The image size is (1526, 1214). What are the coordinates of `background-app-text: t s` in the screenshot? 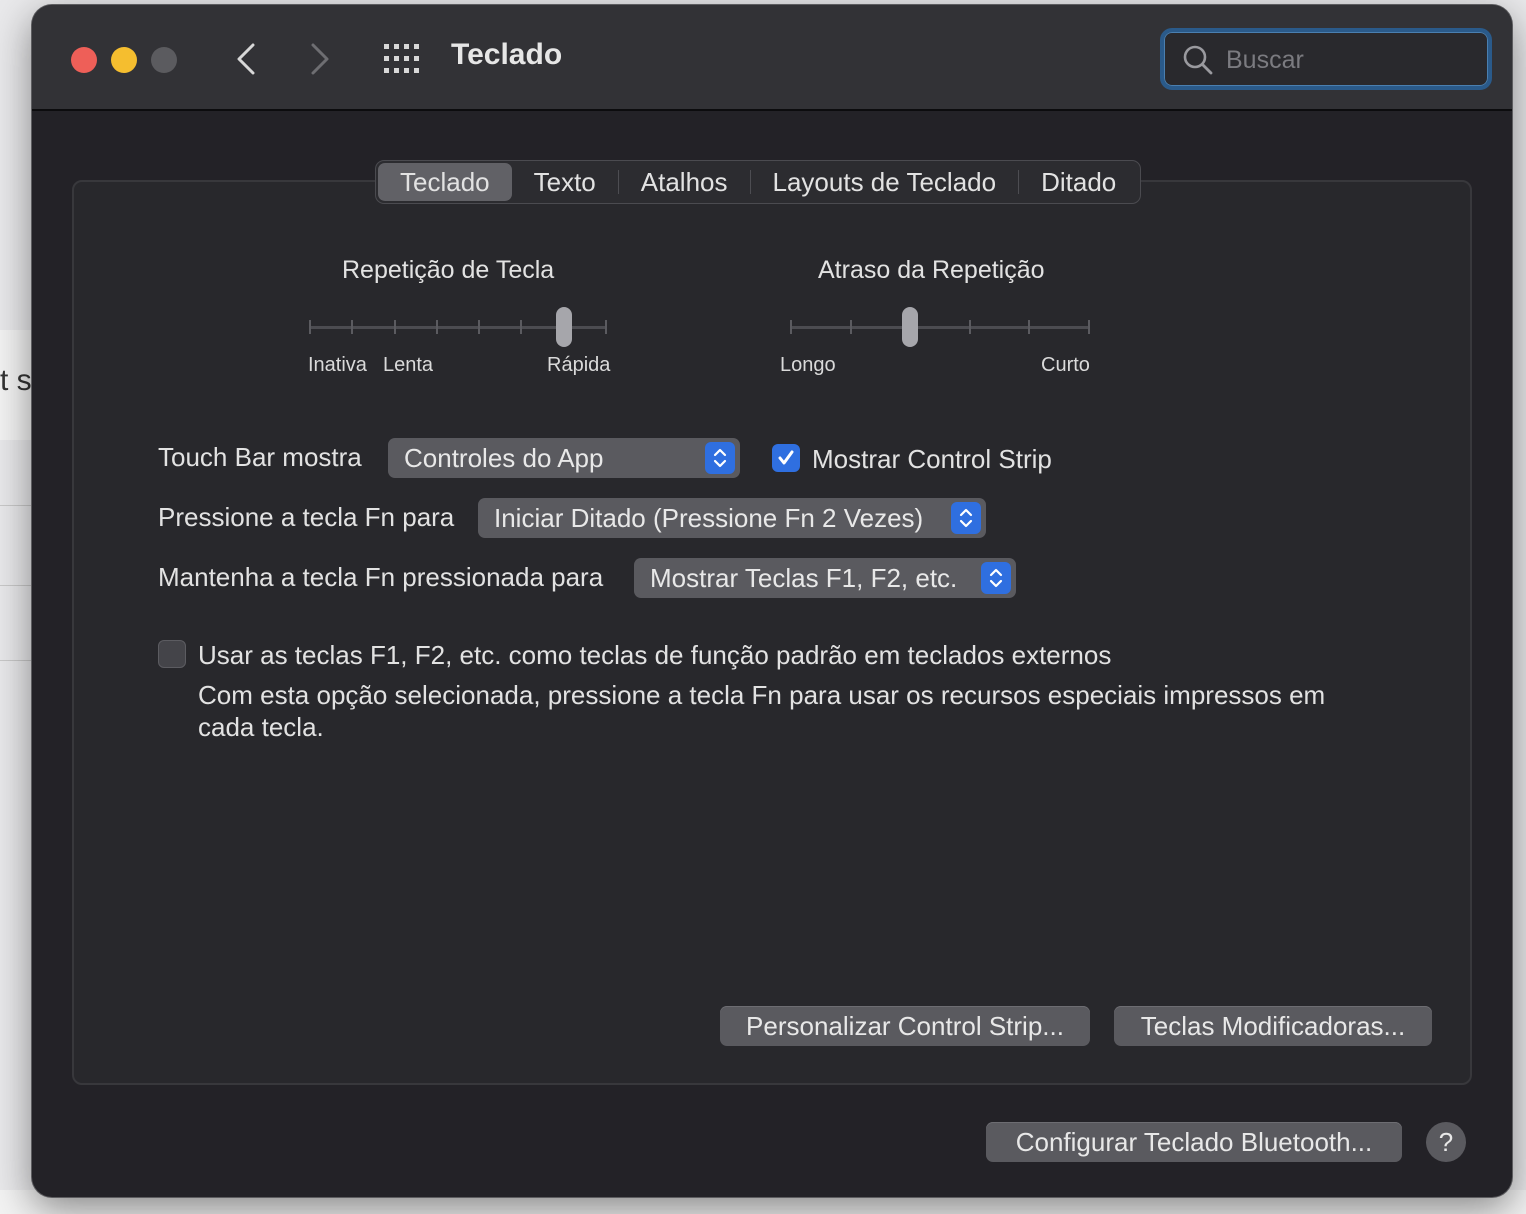 It's located at (16, 380).